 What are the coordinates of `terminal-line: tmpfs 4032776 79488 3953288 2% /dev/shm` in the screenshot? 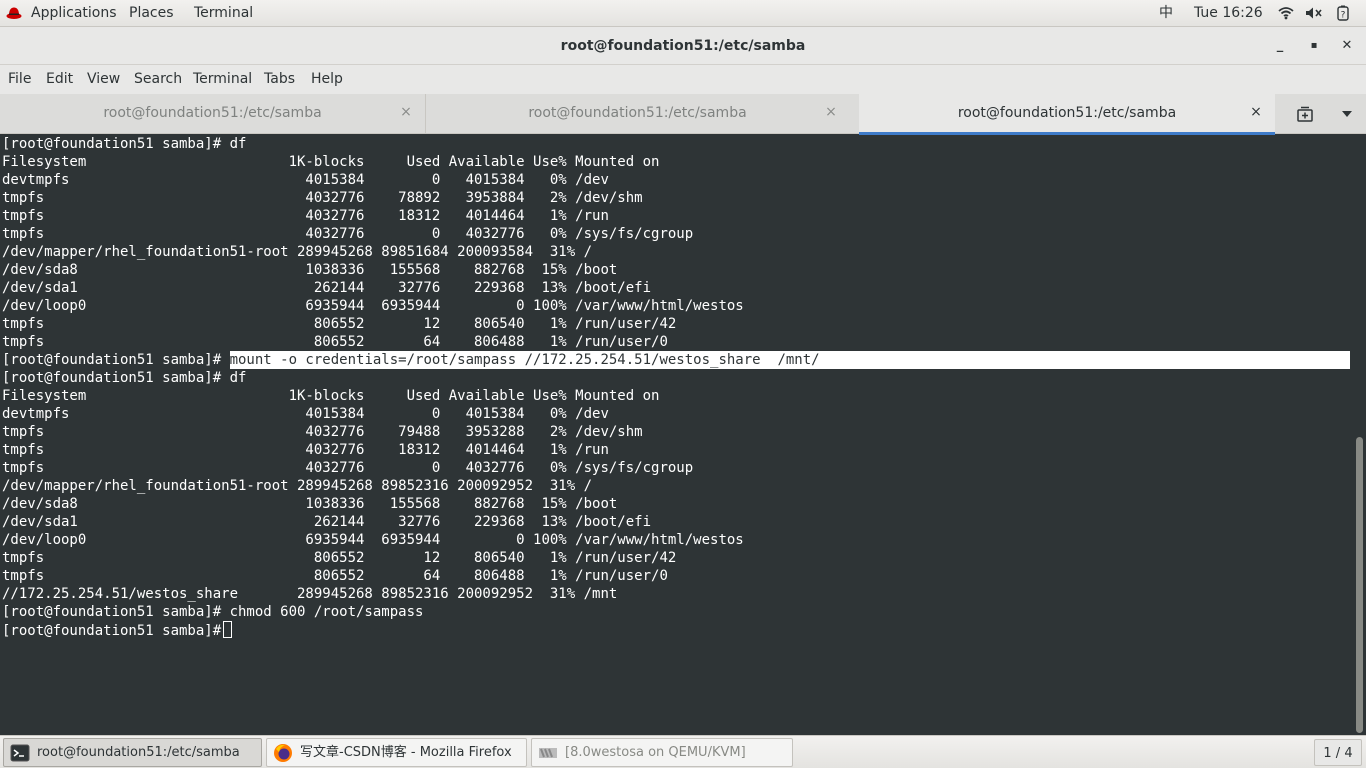 It's located at (322, 432).